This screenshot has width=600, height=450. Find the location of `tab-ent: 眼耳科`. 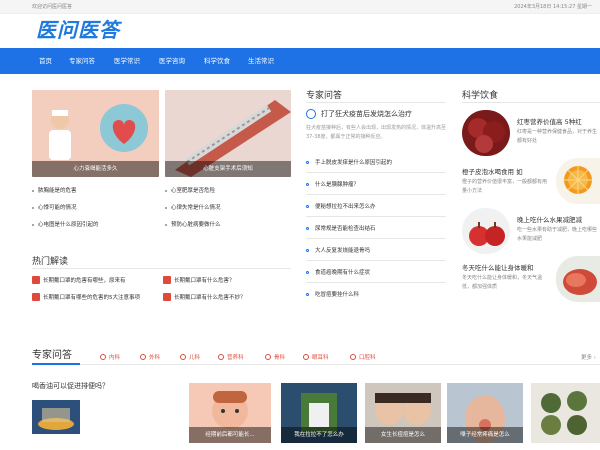

tab-ent: 眼耳科 is located at coordinates (316, 358).